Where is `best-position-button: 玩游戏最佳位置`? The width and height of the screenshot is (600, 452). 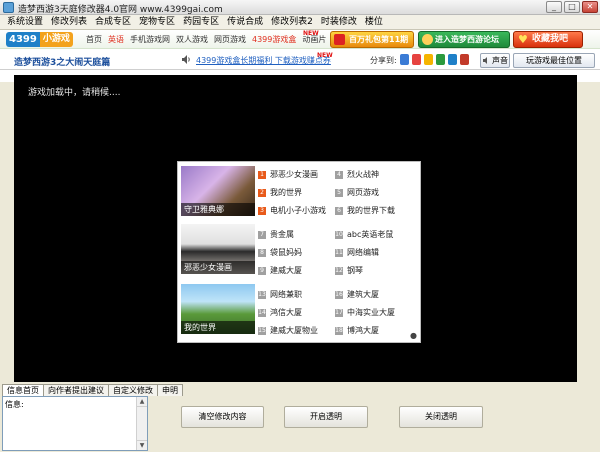 best-position-button: 玩游戏最佳位置 is located at coordinates (554, 60).